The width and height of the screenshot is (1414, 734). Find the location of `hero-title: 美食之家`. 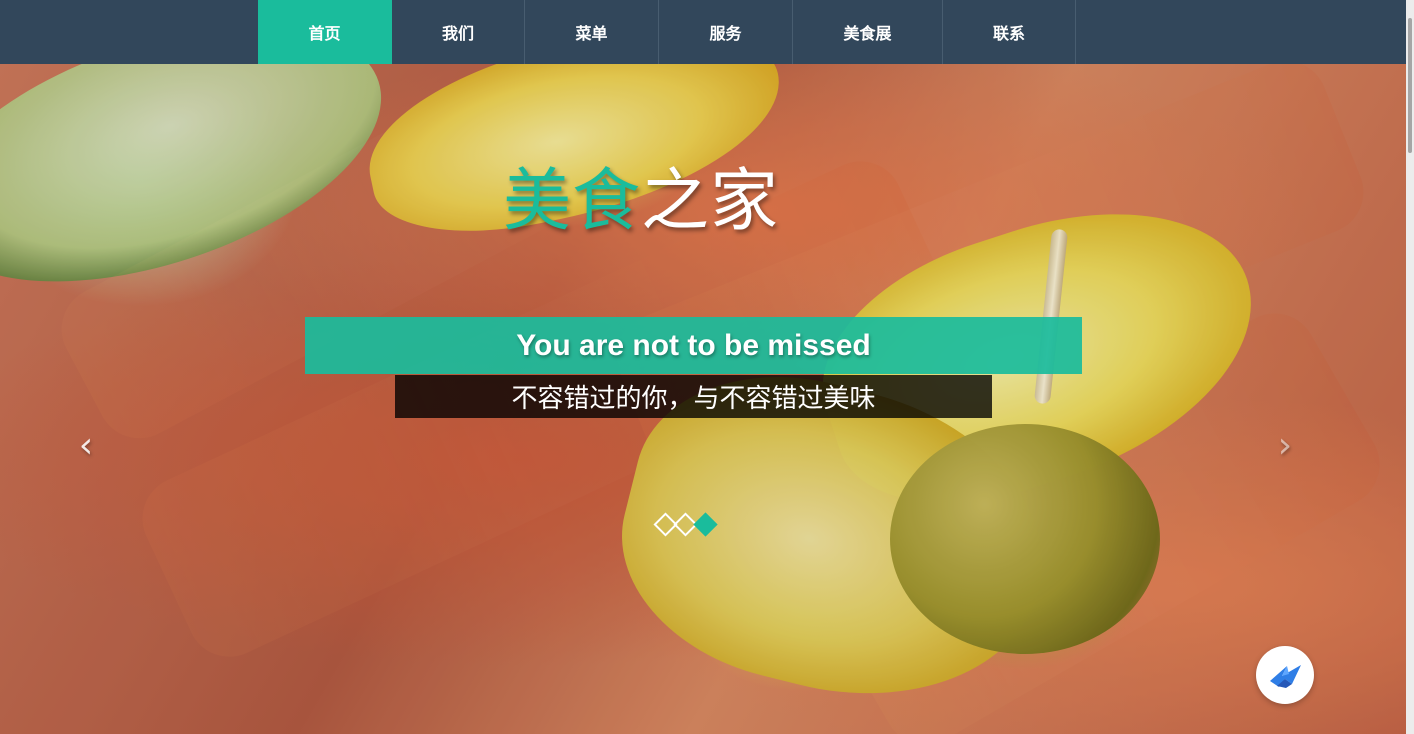

hero-title: 美食之家 is located at coordinates (641, 202).